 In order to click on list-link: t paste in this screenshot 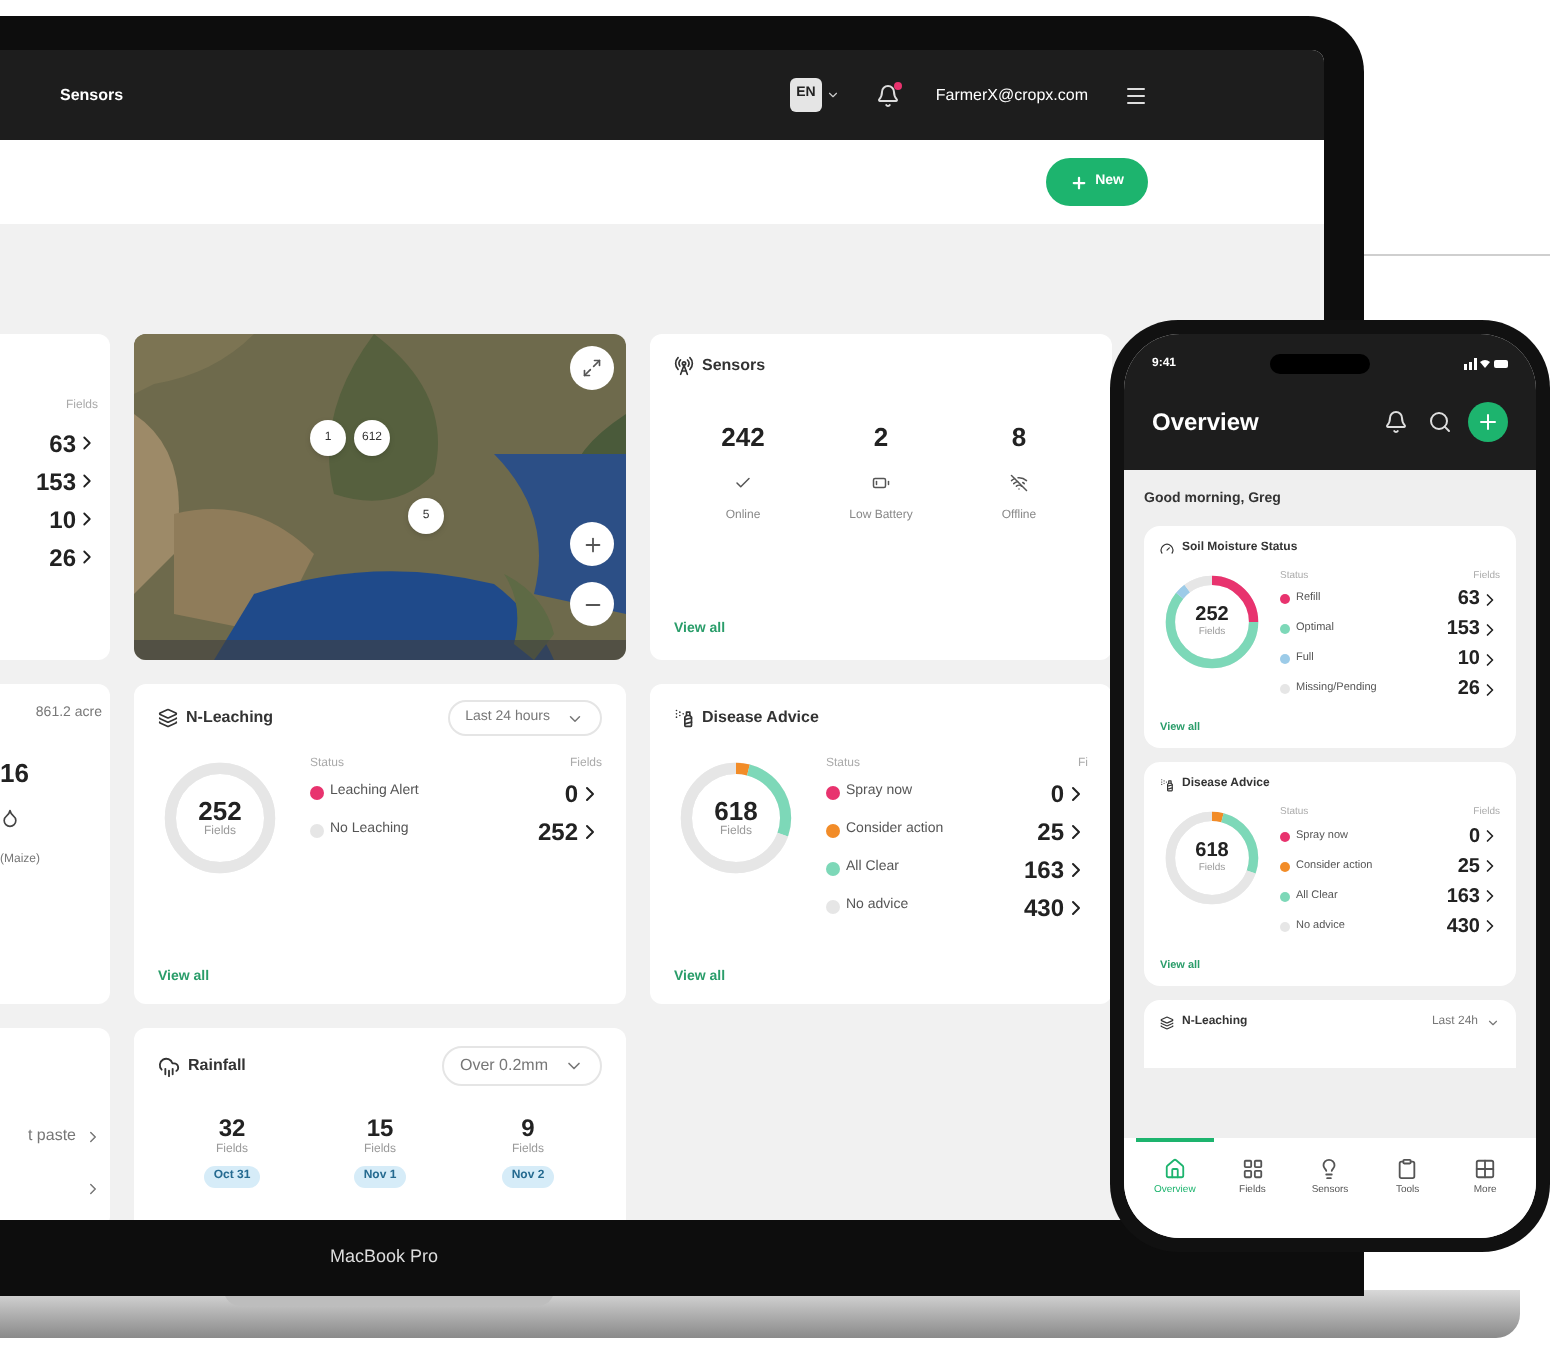, I will do `click(64, 1136)`.